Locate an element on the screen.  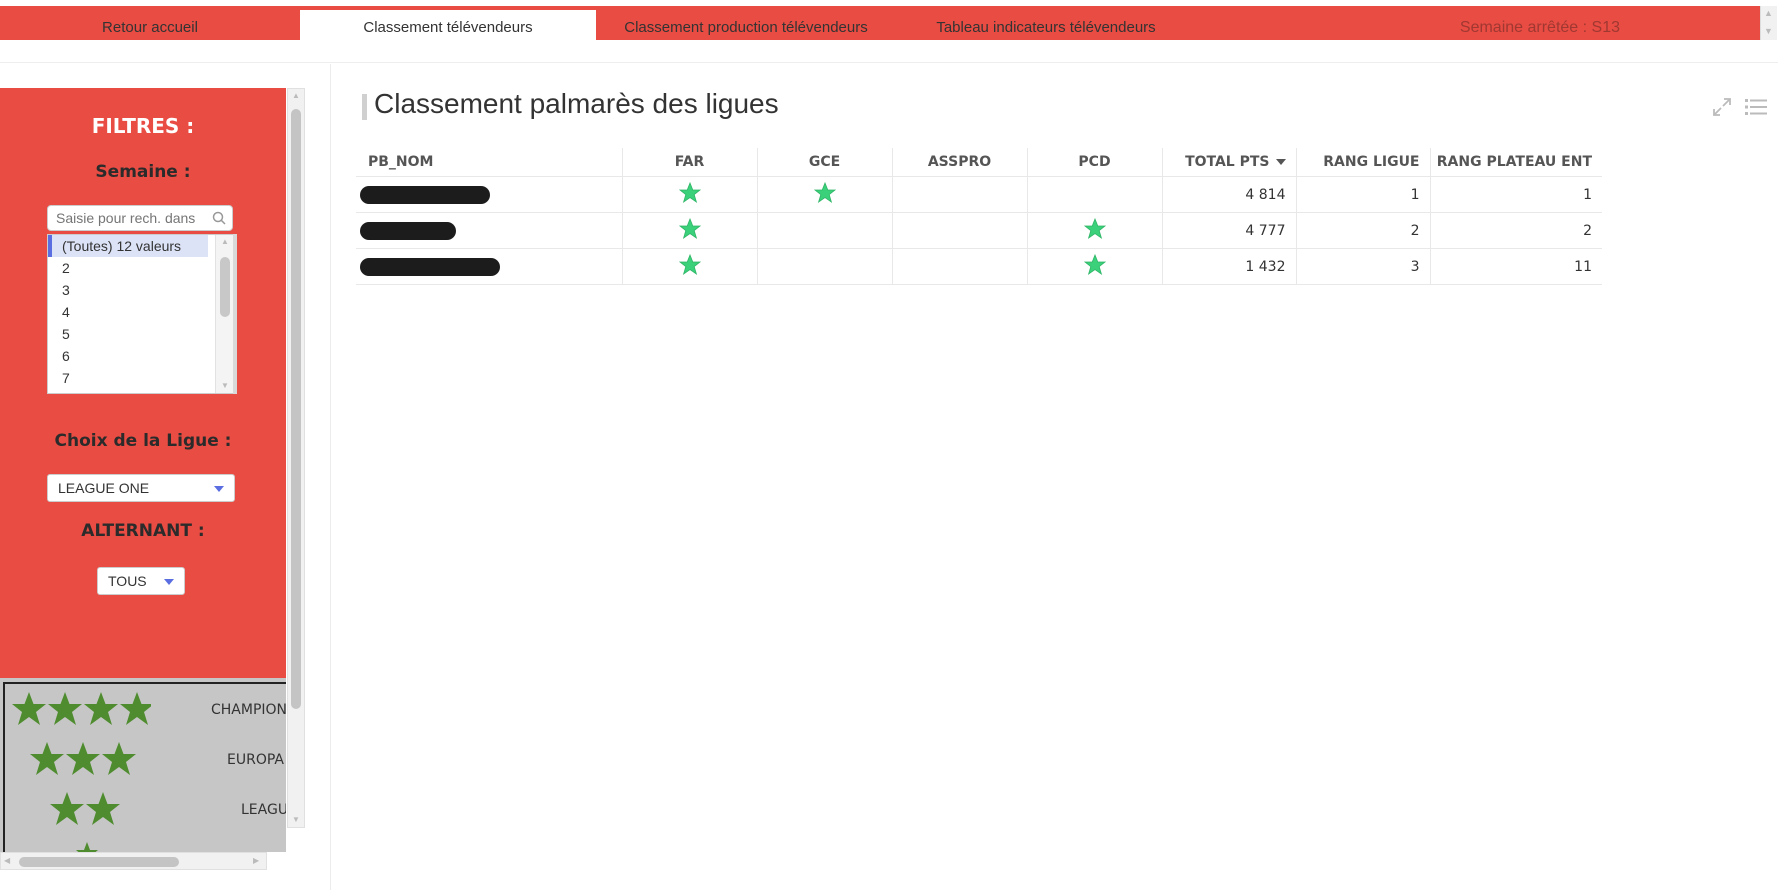
week-stopped-label: Semaine arrêtée : S13 is located at coordinates (1539, 27).